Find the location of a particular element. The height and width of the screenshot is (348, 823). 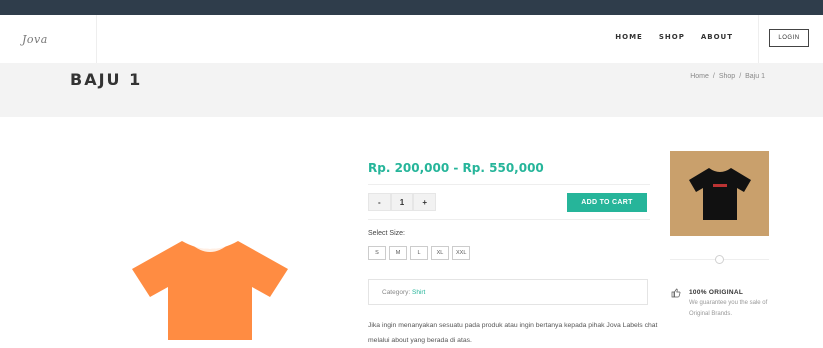

login-divider is located at coordinates (758, 39).